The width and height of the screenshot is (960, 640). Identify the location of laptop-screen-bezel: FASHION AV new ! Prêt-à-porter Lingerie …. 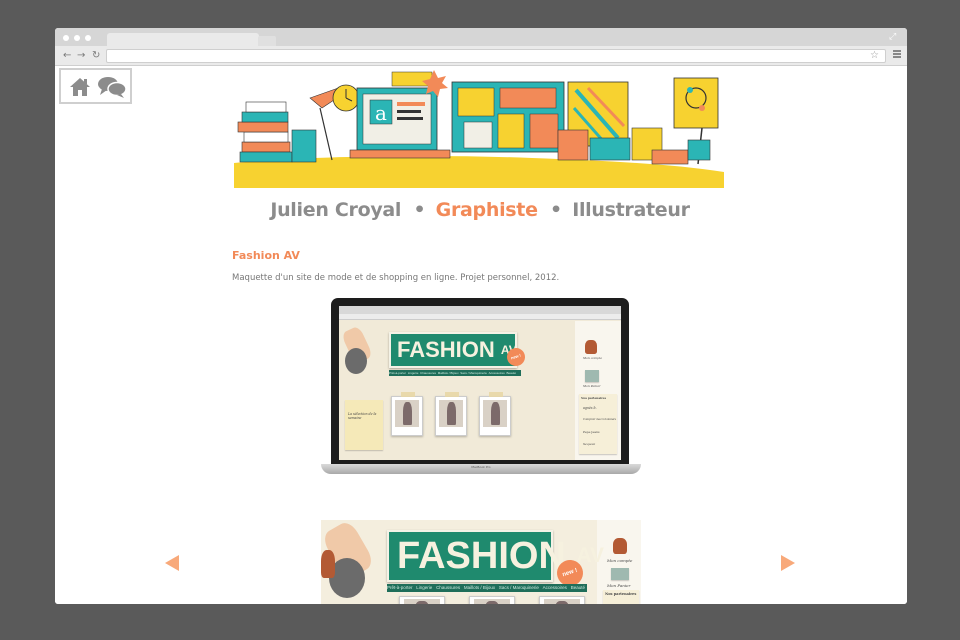
(480, 381).